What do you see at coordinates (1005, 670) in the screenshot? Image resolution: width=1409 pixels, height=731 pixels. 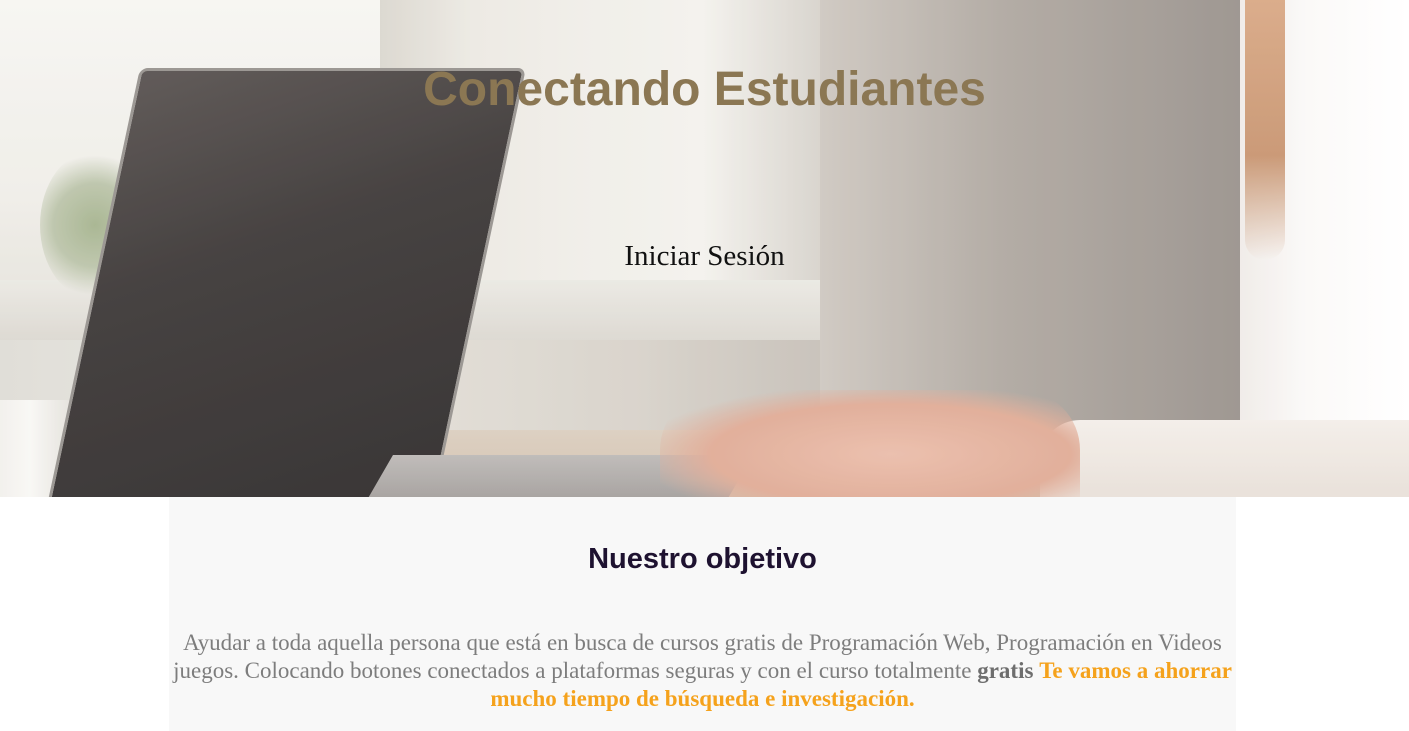 I see `objective-free-word: gratis` at bounding box center [1005, 670].